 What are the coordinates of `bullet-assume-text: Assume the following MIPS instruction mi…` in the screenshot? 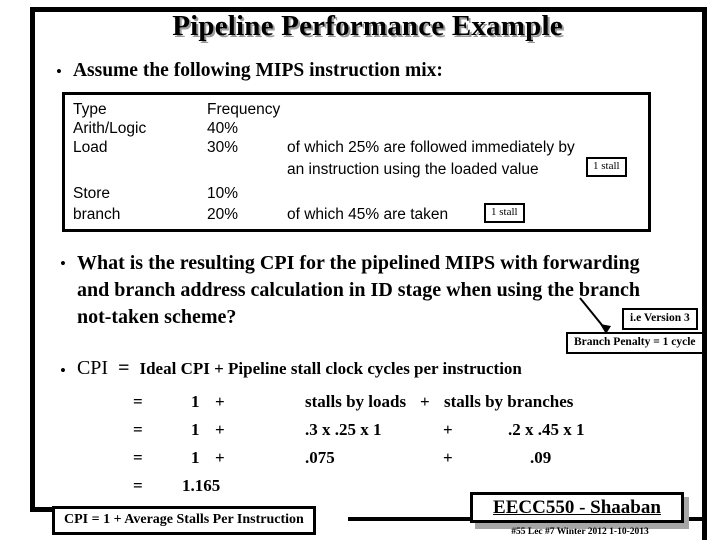 It's located at (257, 70).